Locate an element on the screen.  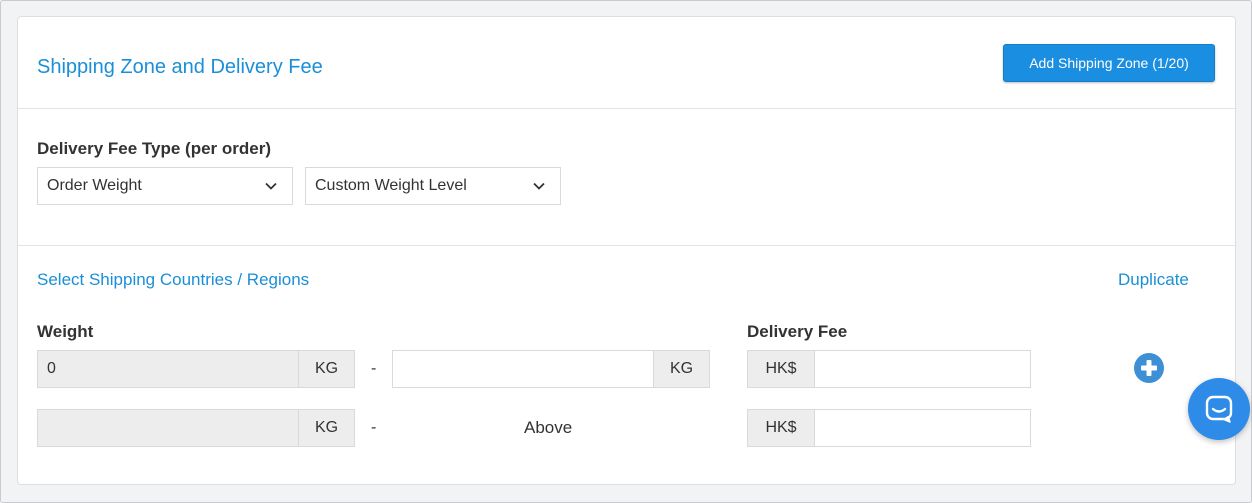
select-shipping-countries-link: Select Shipping Countries / Regions is located at coordinates (173, 280).